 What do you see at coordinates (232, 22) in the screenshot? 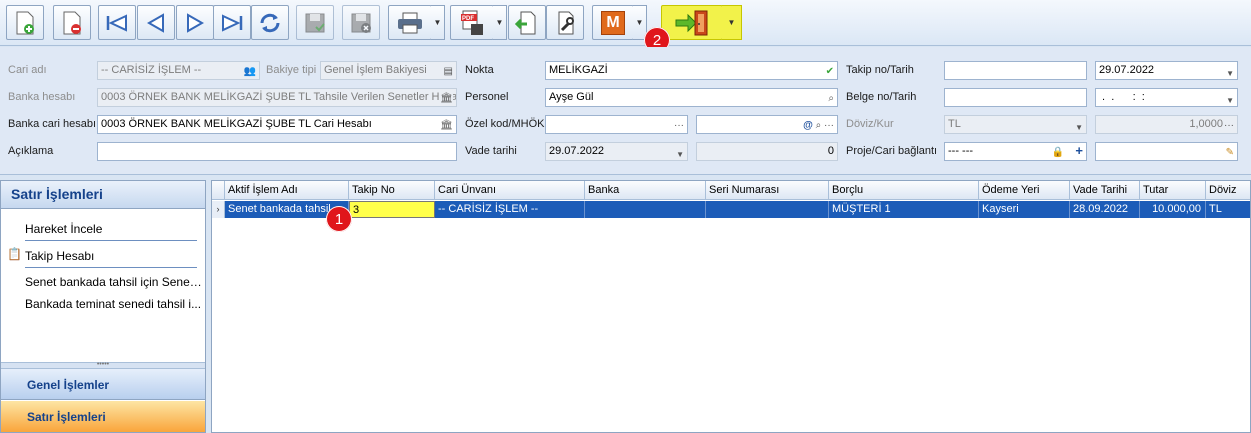
I see `last-record-button` at bounding box center [232, 22].